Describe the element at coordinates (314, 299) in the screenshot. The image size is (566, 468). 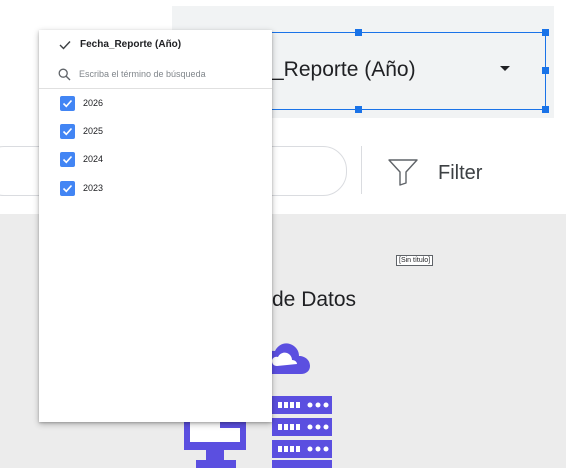
I see `canvas-heading: de Datos` at that location.